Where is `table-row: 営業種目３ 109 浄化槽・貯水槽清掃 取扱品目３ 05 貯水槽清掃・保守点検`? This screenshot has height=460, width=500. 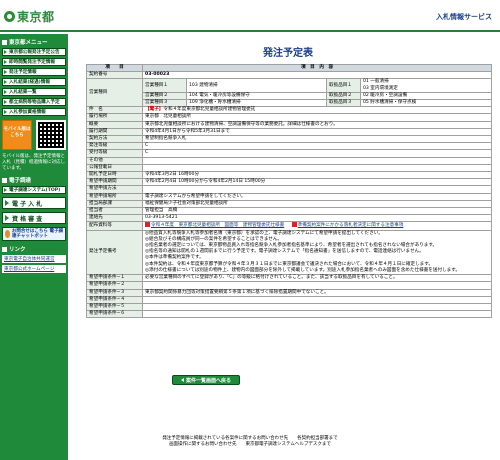
table-row: 営業種目３ 109 浄化槽・貯水槽清掃 取扱品目３ 05 貯水槽清掃・保守点検 is located at coordinates (290, 103).